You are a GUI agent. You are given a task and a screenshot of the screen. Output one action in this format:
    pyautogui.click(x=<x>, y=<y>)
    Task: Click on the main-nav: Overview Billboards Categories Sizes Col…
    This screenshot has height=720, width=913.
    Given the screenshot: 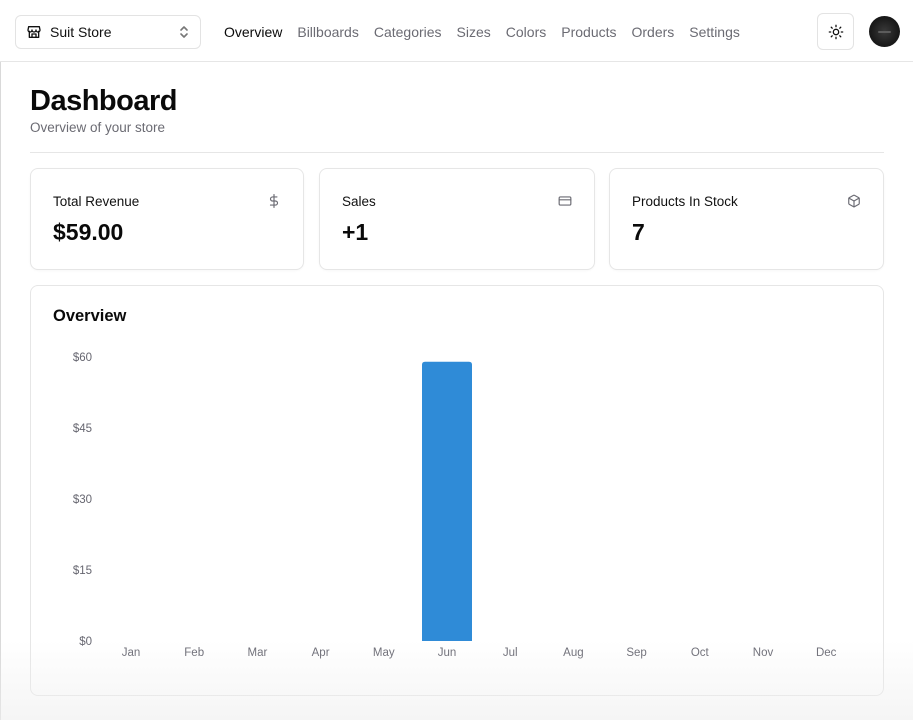 What is the action you would take?
    pyautogui.click(x=482, y=32)
    